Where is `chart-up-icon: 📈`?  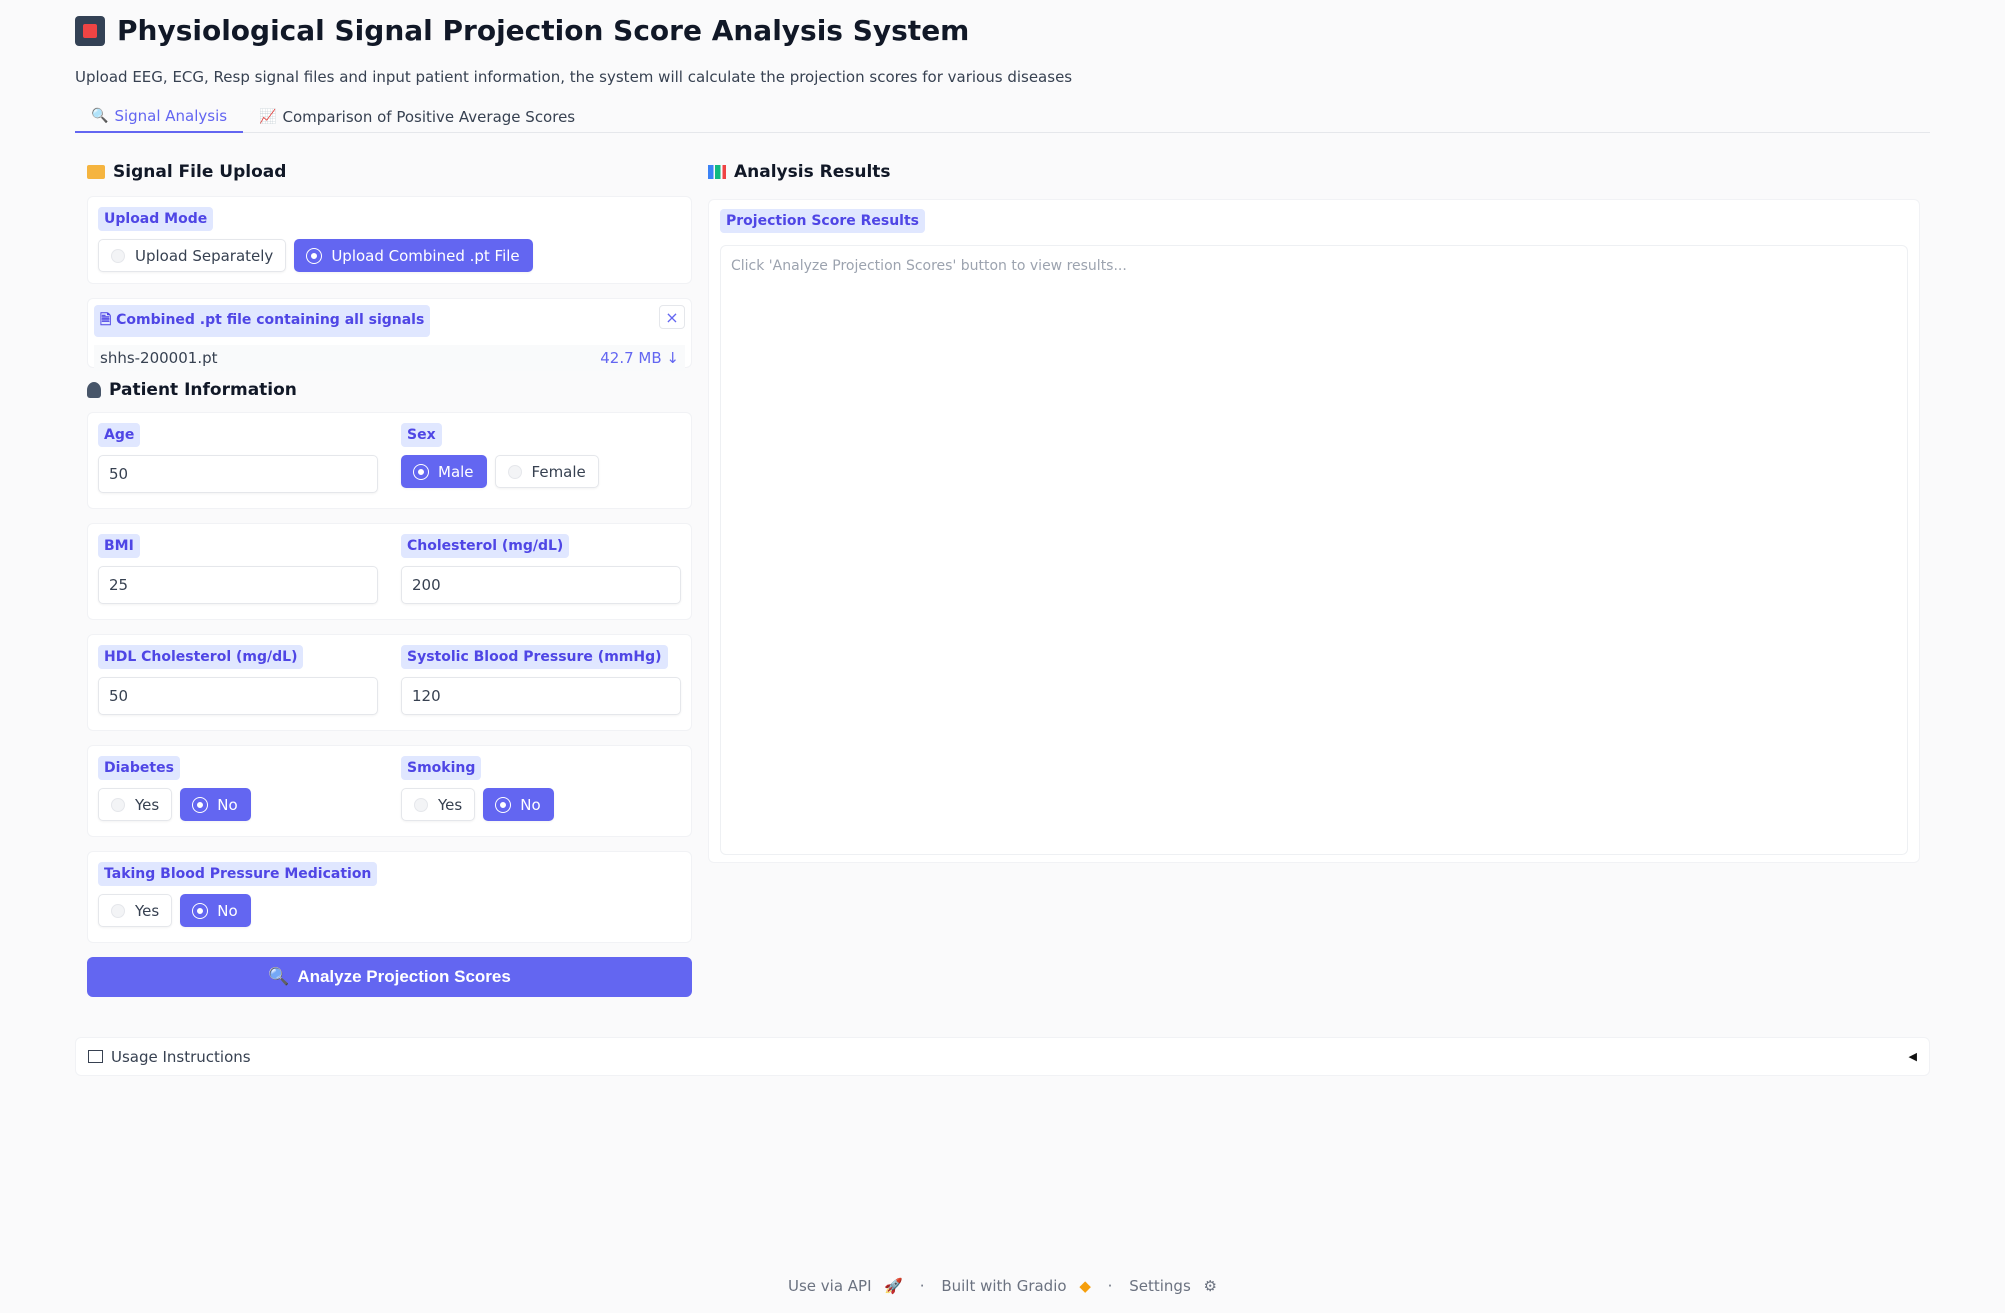 chart-up-icon: 📈 is located at coordinates (268, 116).